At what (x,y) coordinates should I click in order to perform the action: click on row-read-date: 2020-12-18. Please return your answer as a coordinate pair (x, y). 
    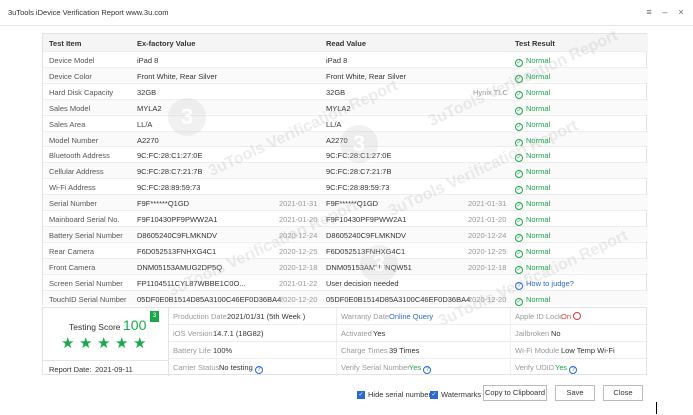
    Looking at the image, I should click on (487, 267).